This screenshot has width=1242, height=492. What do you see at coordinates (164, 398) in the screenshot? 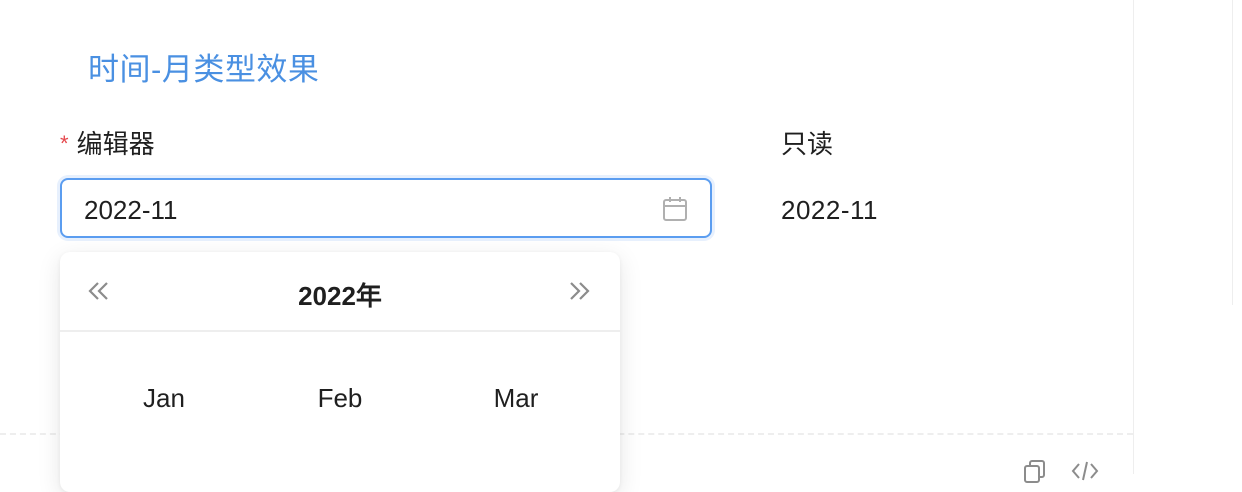
I see `month-cell-jan: Jan` at bounding box center [164, 398].